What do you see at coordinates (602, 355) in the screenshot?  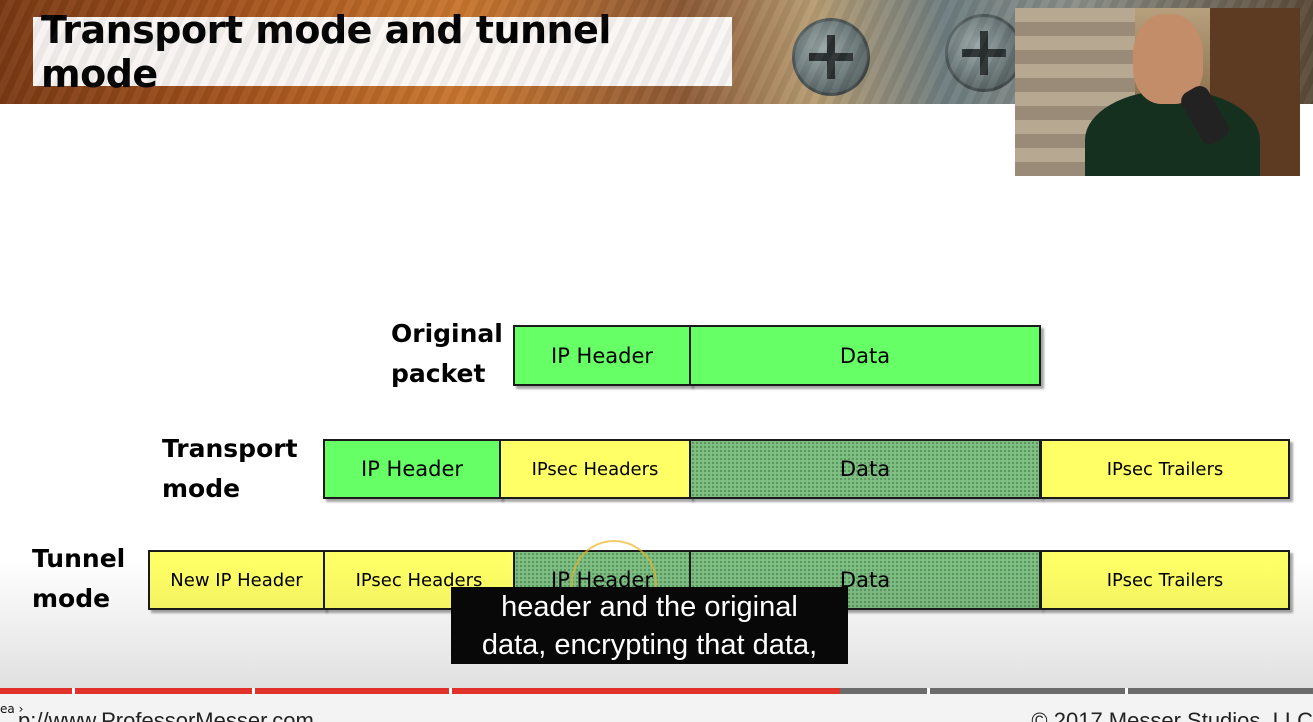 I see `original-ip-header-cell: IP Header` at bounding box center [602, 355].